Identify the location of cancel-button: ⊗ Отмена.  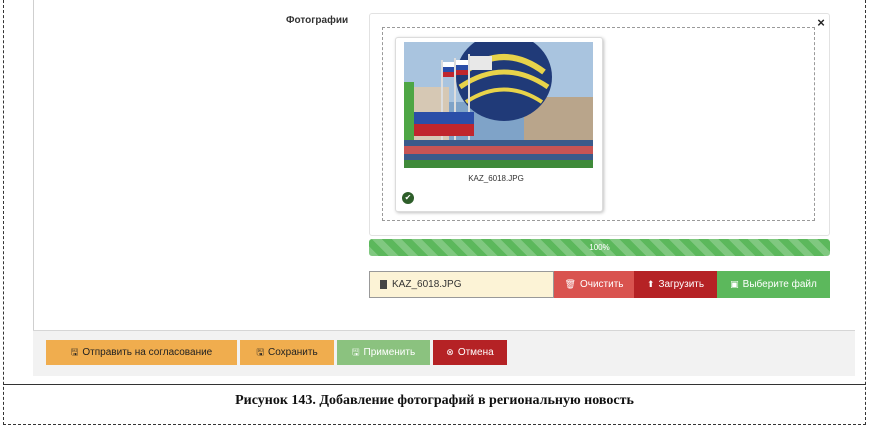
(470, 352).